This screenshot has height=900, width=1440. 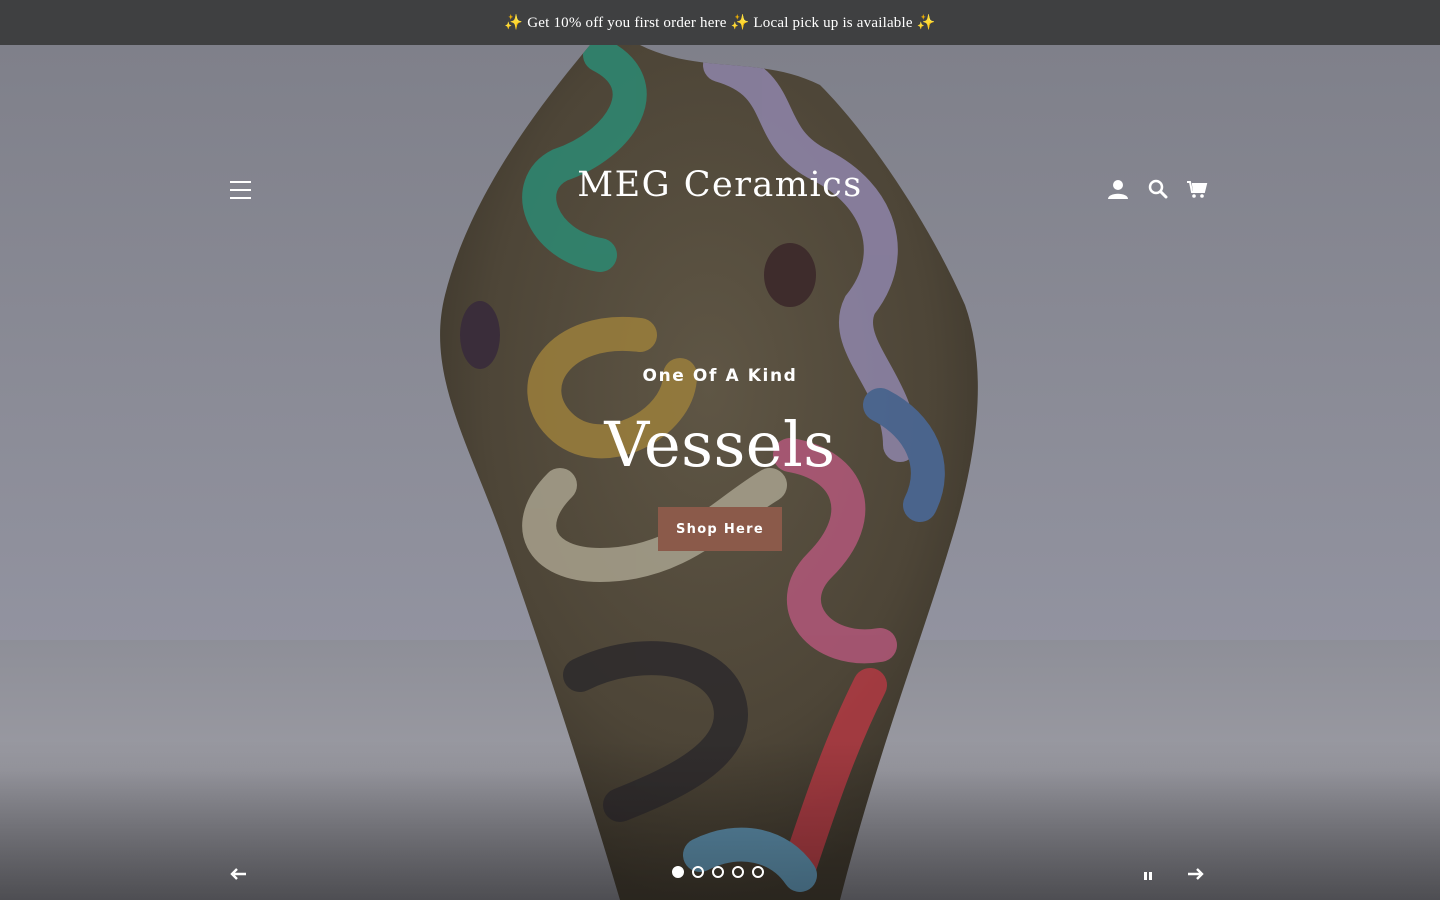 I want to click on cart-button, so click(x=1197, y=189).